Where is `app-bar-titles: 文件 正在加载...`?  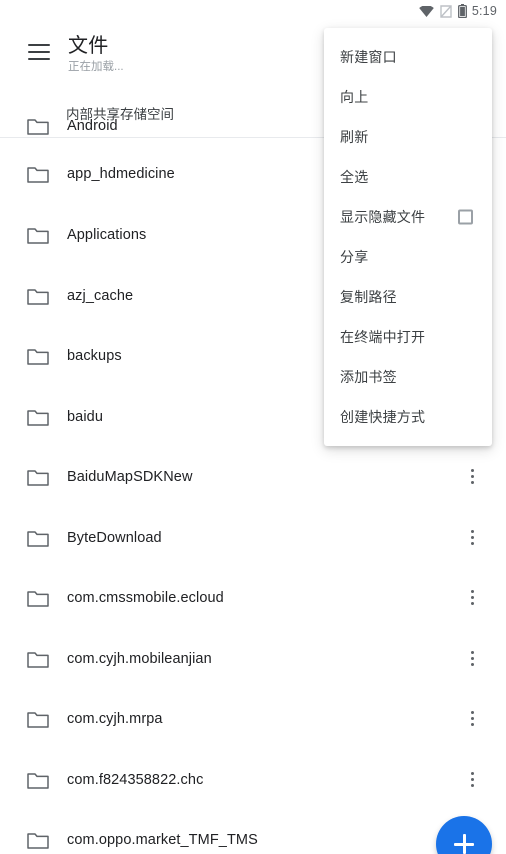 app-bar-titles: 文件 正在加载... is located at coordinates (96, 53).